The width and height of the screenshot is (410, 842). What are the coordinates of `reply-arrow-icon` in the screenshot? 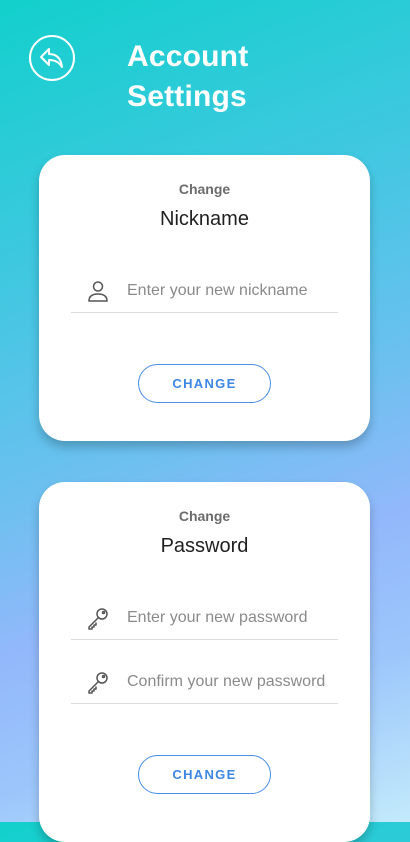 It's located at (51, 58).